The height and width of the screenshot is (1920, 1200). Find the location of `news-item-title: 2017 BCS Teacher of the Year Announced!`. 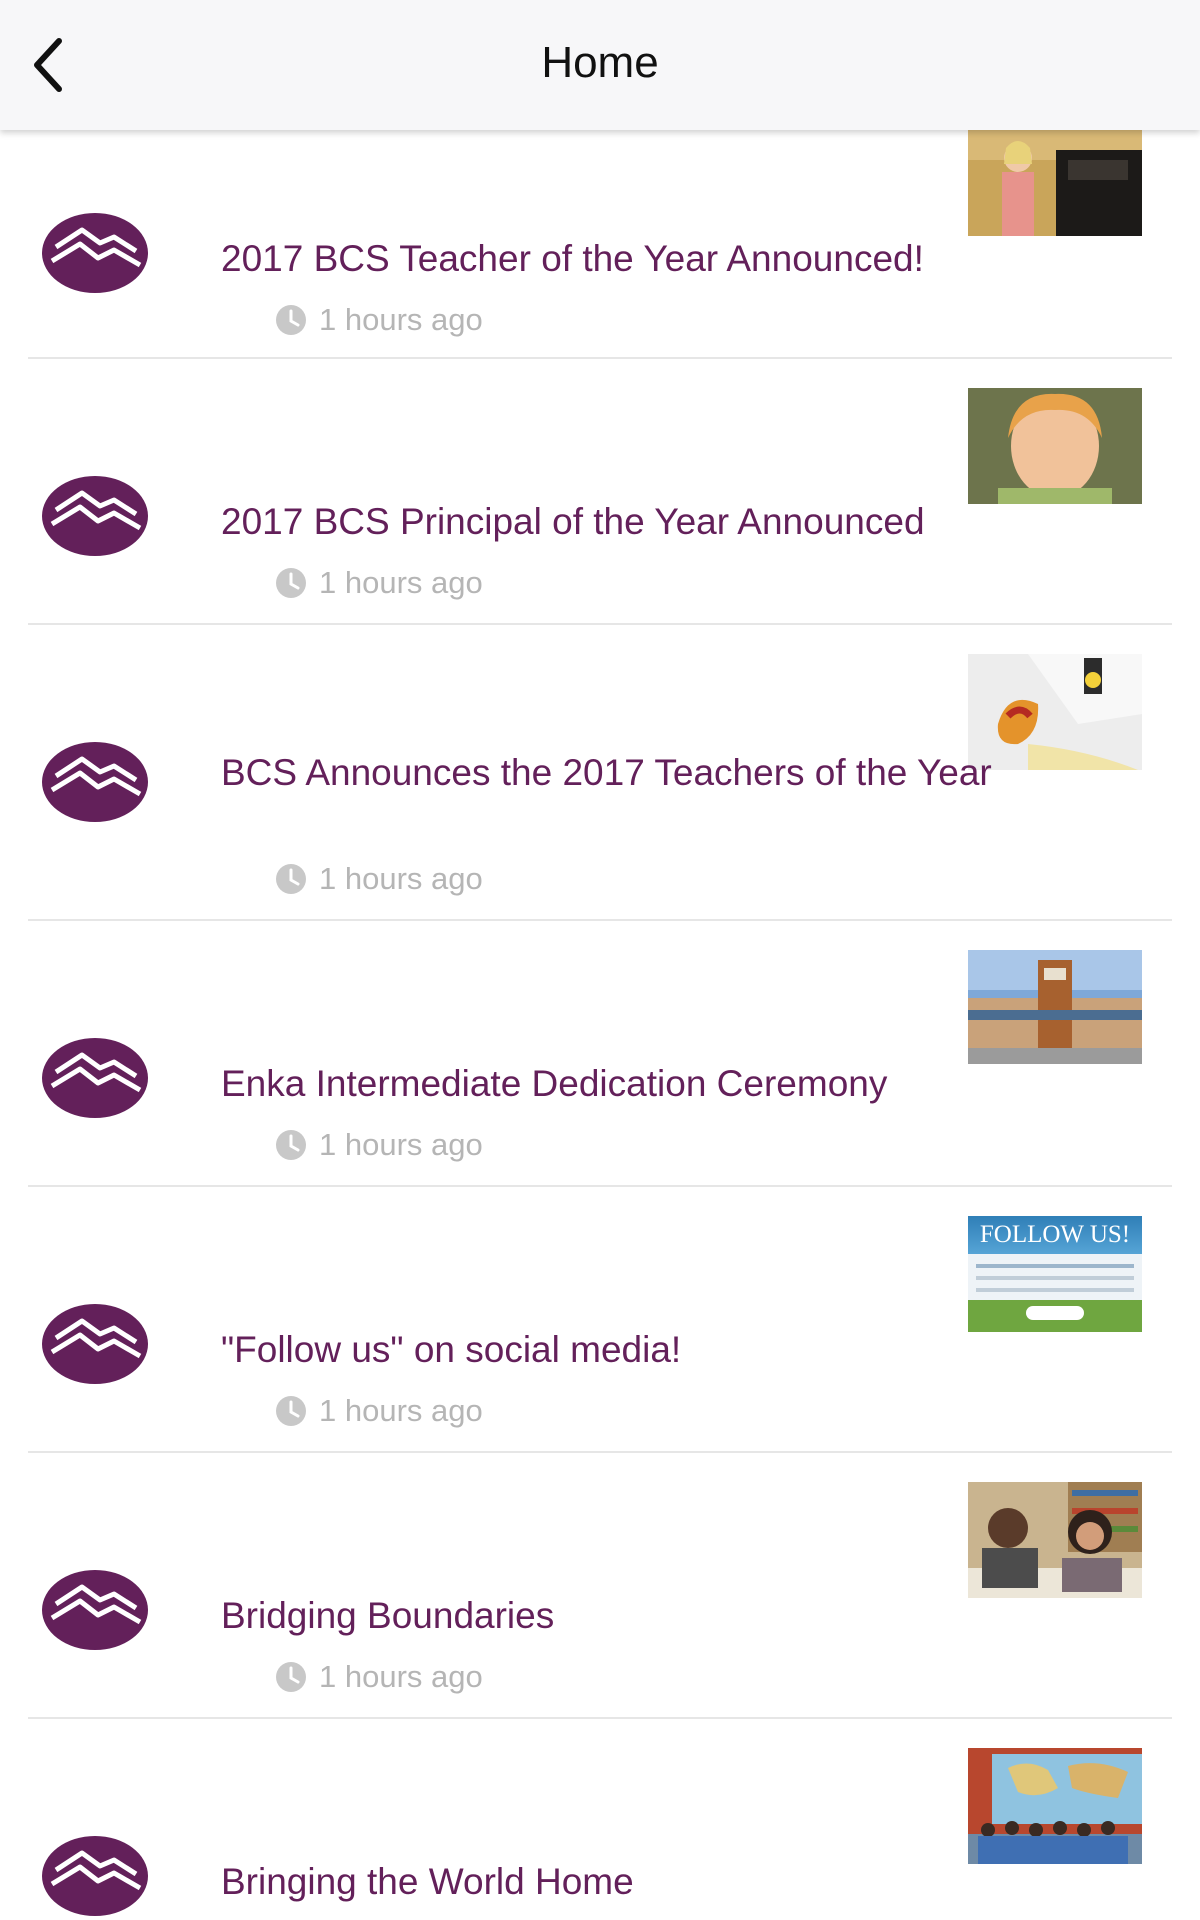

news-item-title: 2017 BCS Teacher of the Year Announced! is located at coordinates (621, 259).